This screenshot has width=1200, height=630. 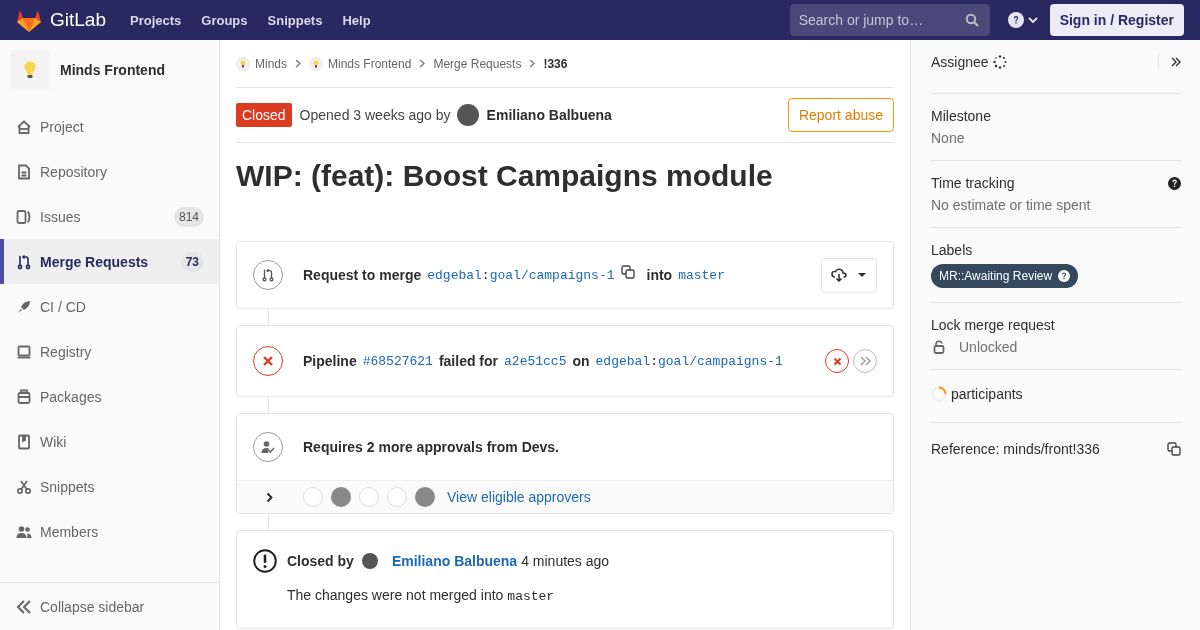 I want to click on sidebar-item: Members, so click(x=109, y=531).